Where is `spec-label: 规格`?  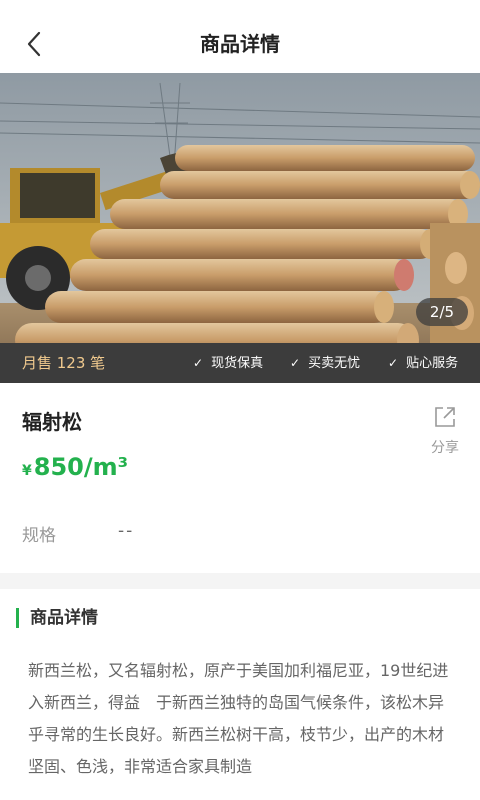 spec-label: 规格 is located at coordinates (39, 536).